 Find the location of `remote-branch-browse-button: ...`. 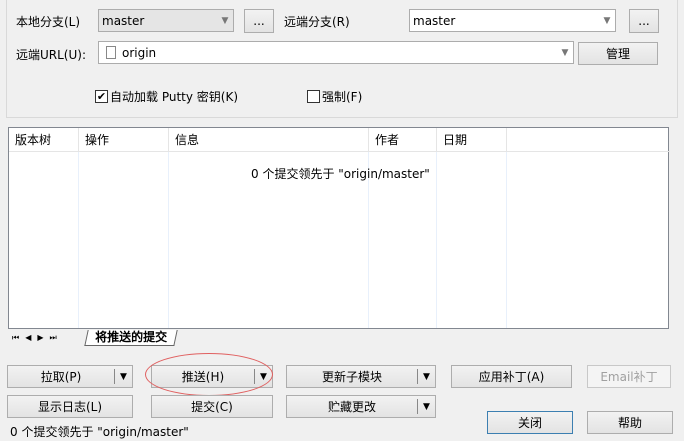

remote-branch-browse-button: ... is located at coordinates (644, 21).